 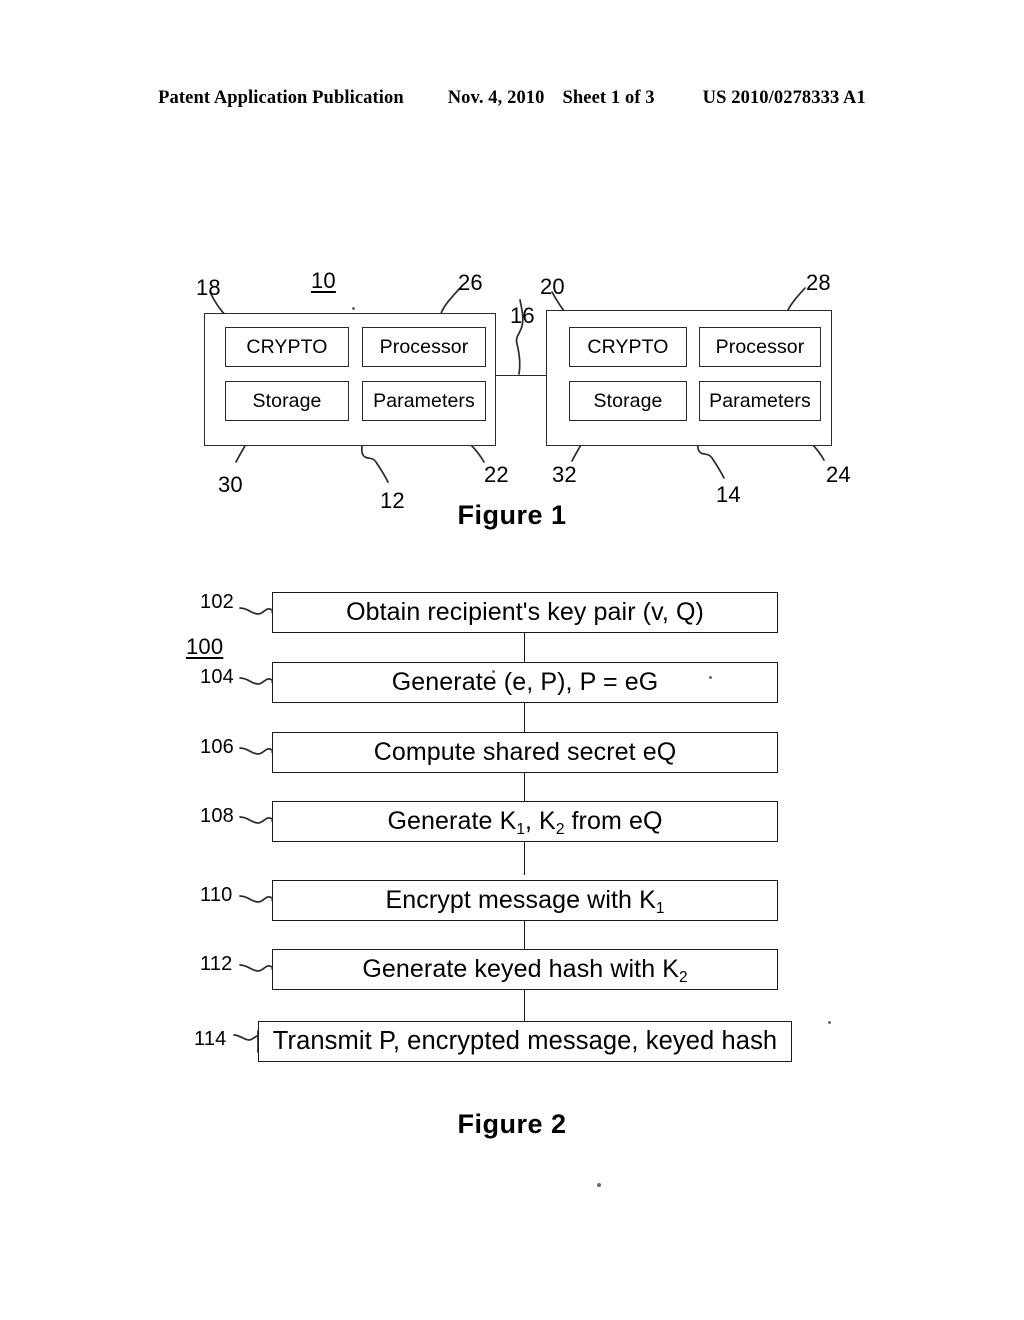 I want to click on ref-numeral-step-104: 104, so click(x=217, y=677).